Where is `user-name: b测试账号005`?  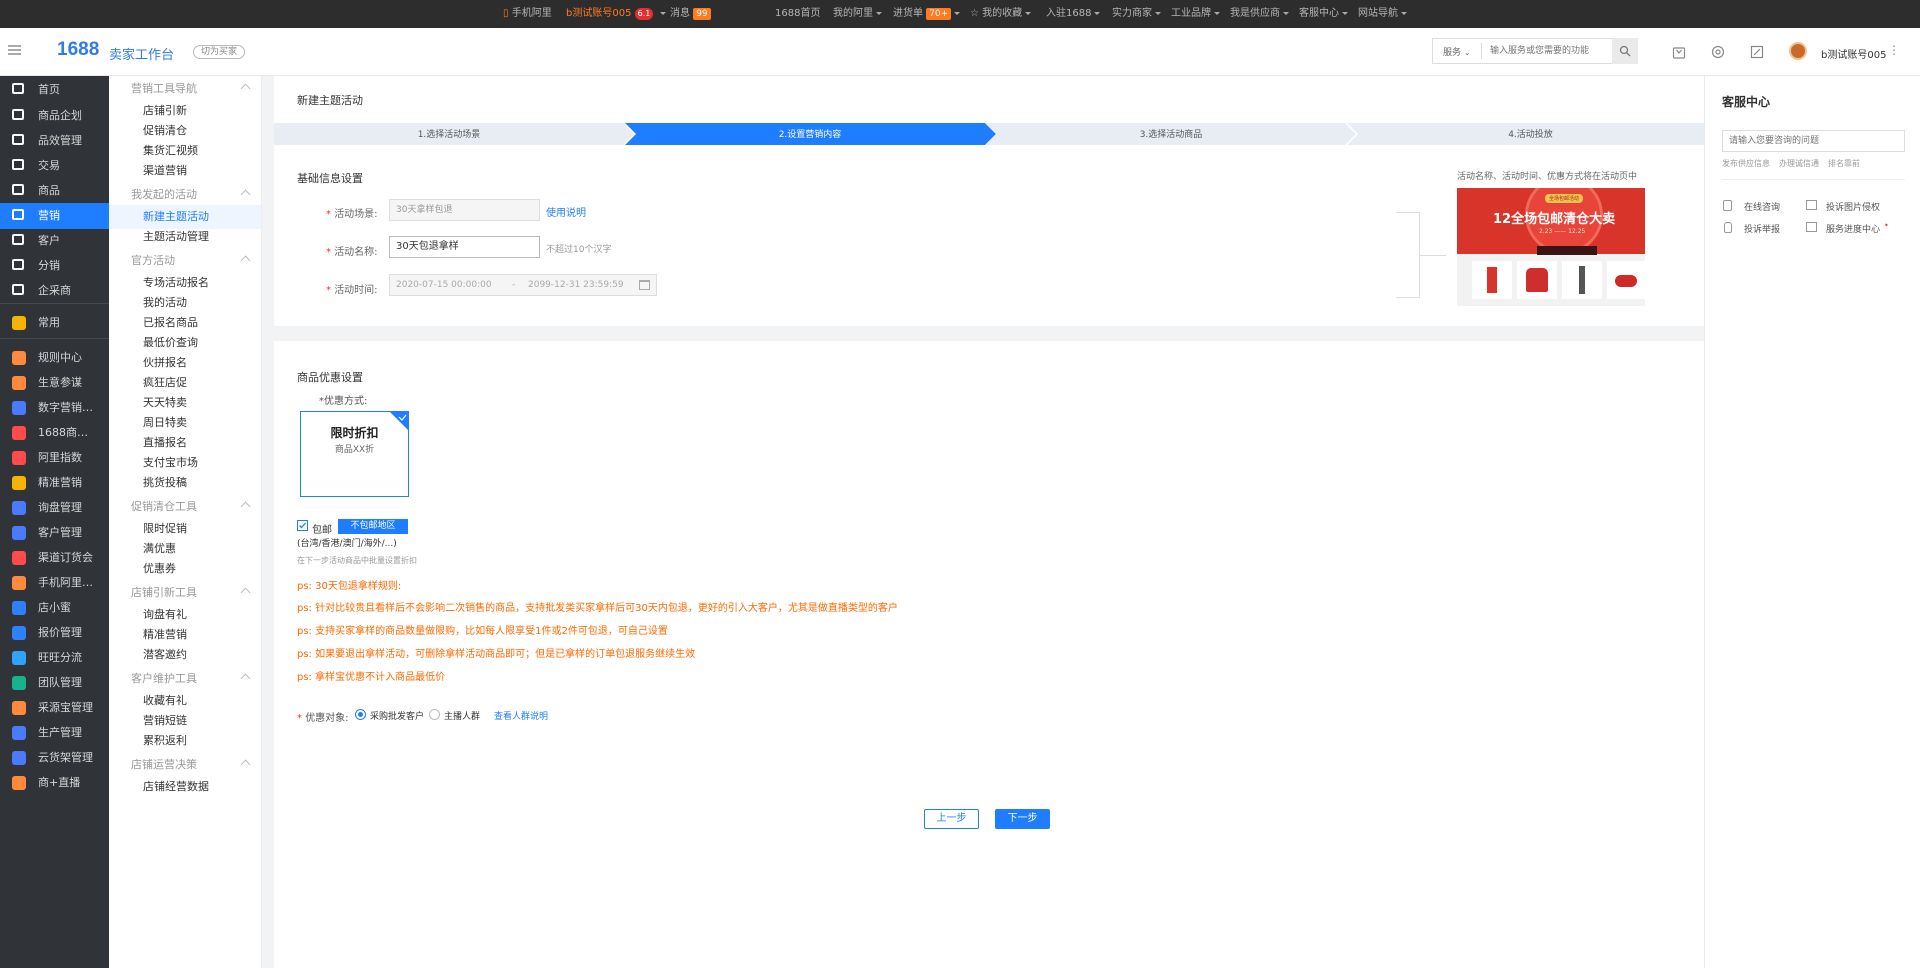
user-name: b测试账号005 is located at coordinates (1853, 53).